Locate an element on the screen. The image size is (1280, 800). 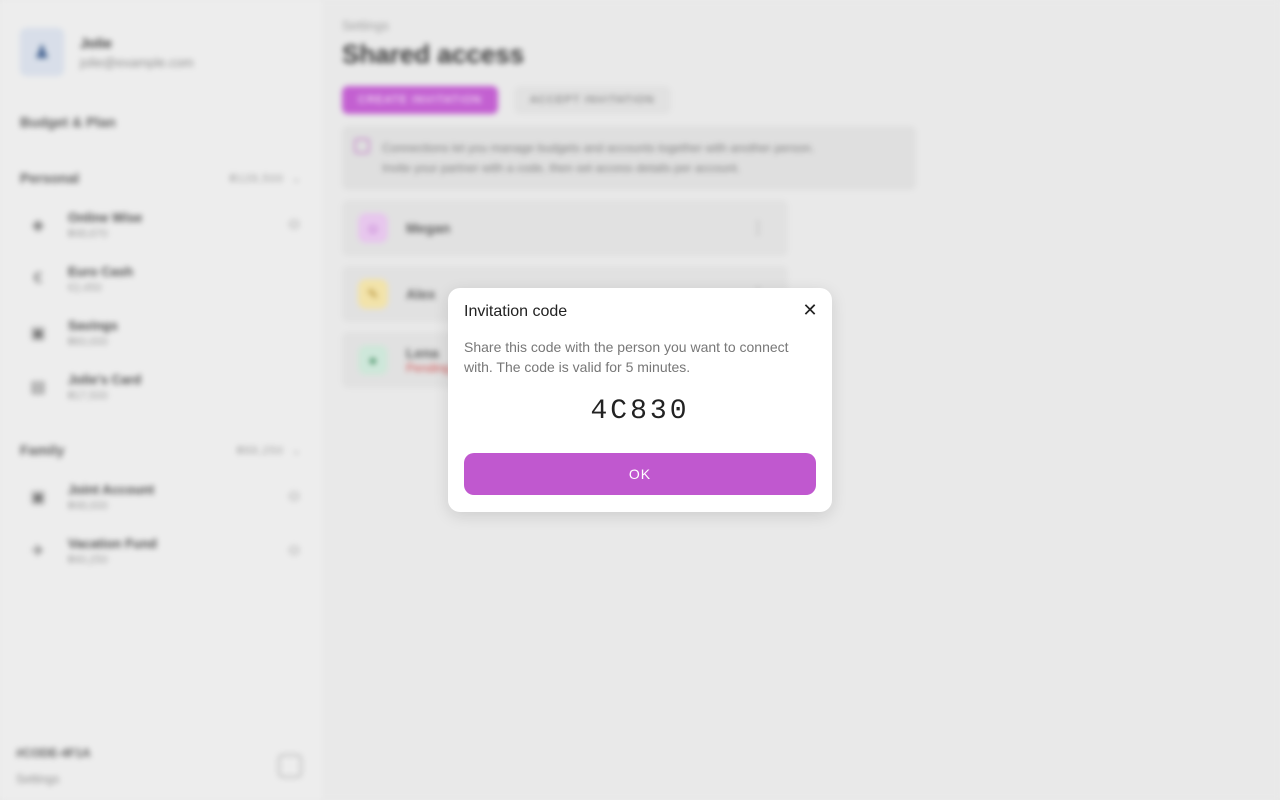
ok-button: OK is located at coordinates (640, 474).